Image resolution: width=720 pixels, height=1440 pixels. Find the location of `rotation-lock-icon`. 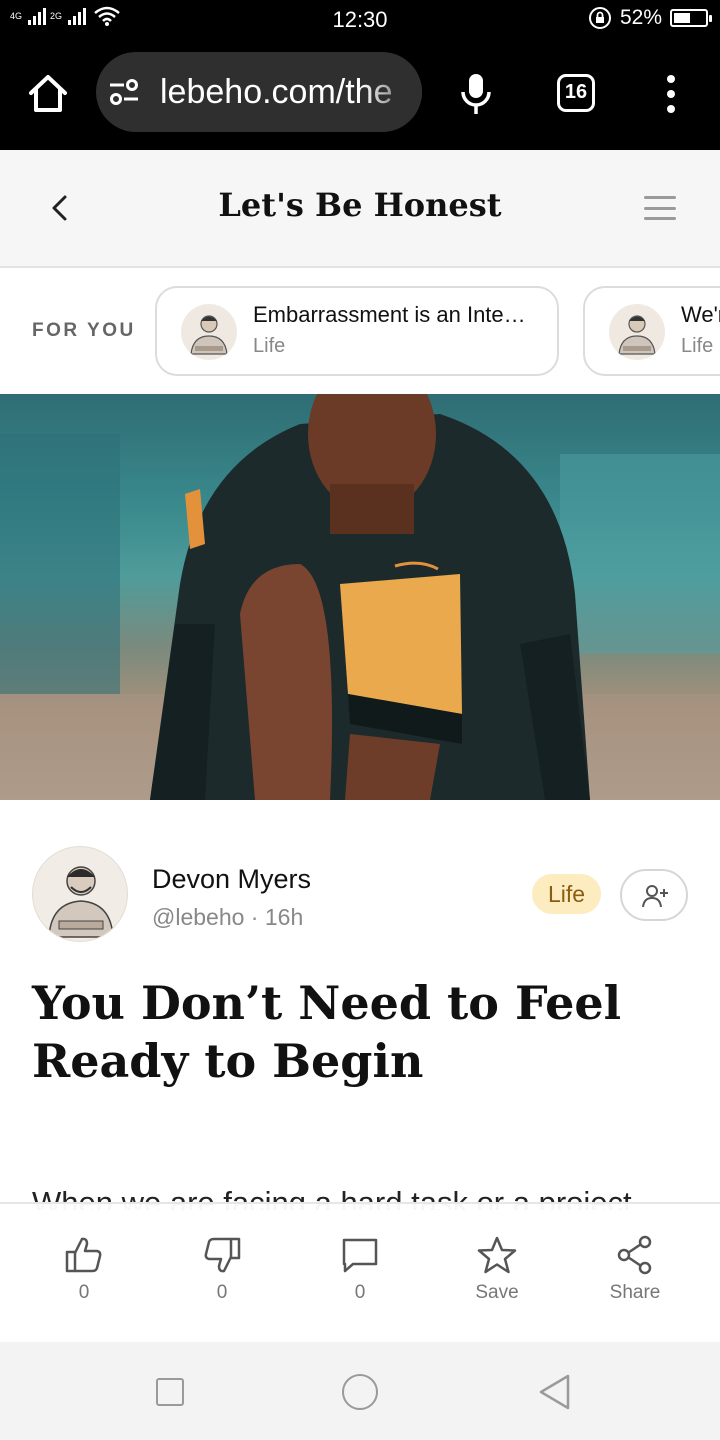

rotation-lock-icon is located at coordinates (599, 18).